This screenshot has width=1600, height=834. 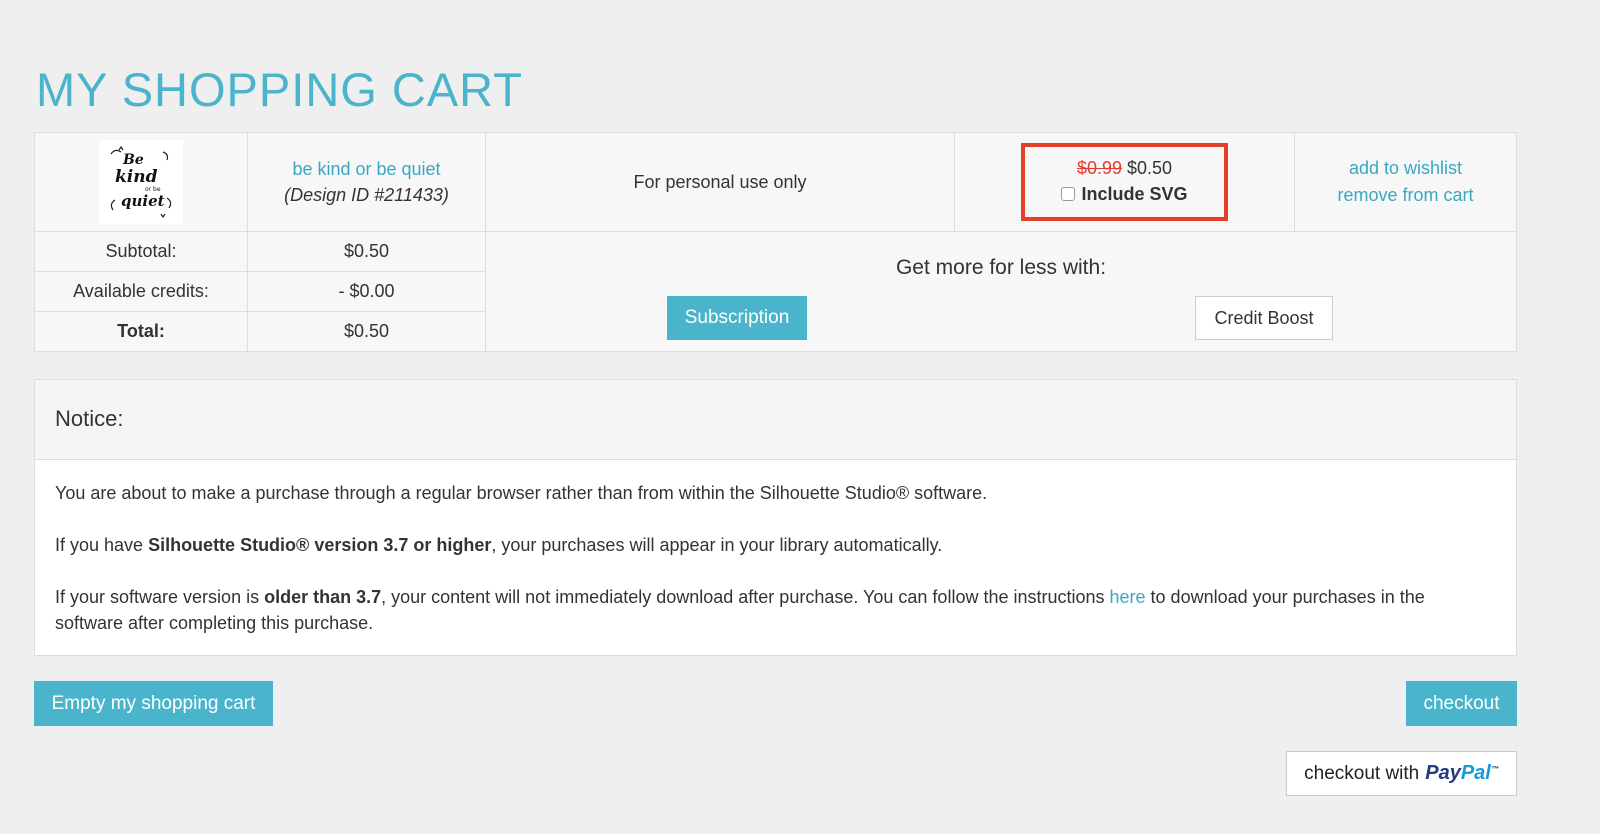 What do you see at coordinates (775, 420) in the screenshot?
I see `notice-title: Notice:` at bounding box center [775, 420].